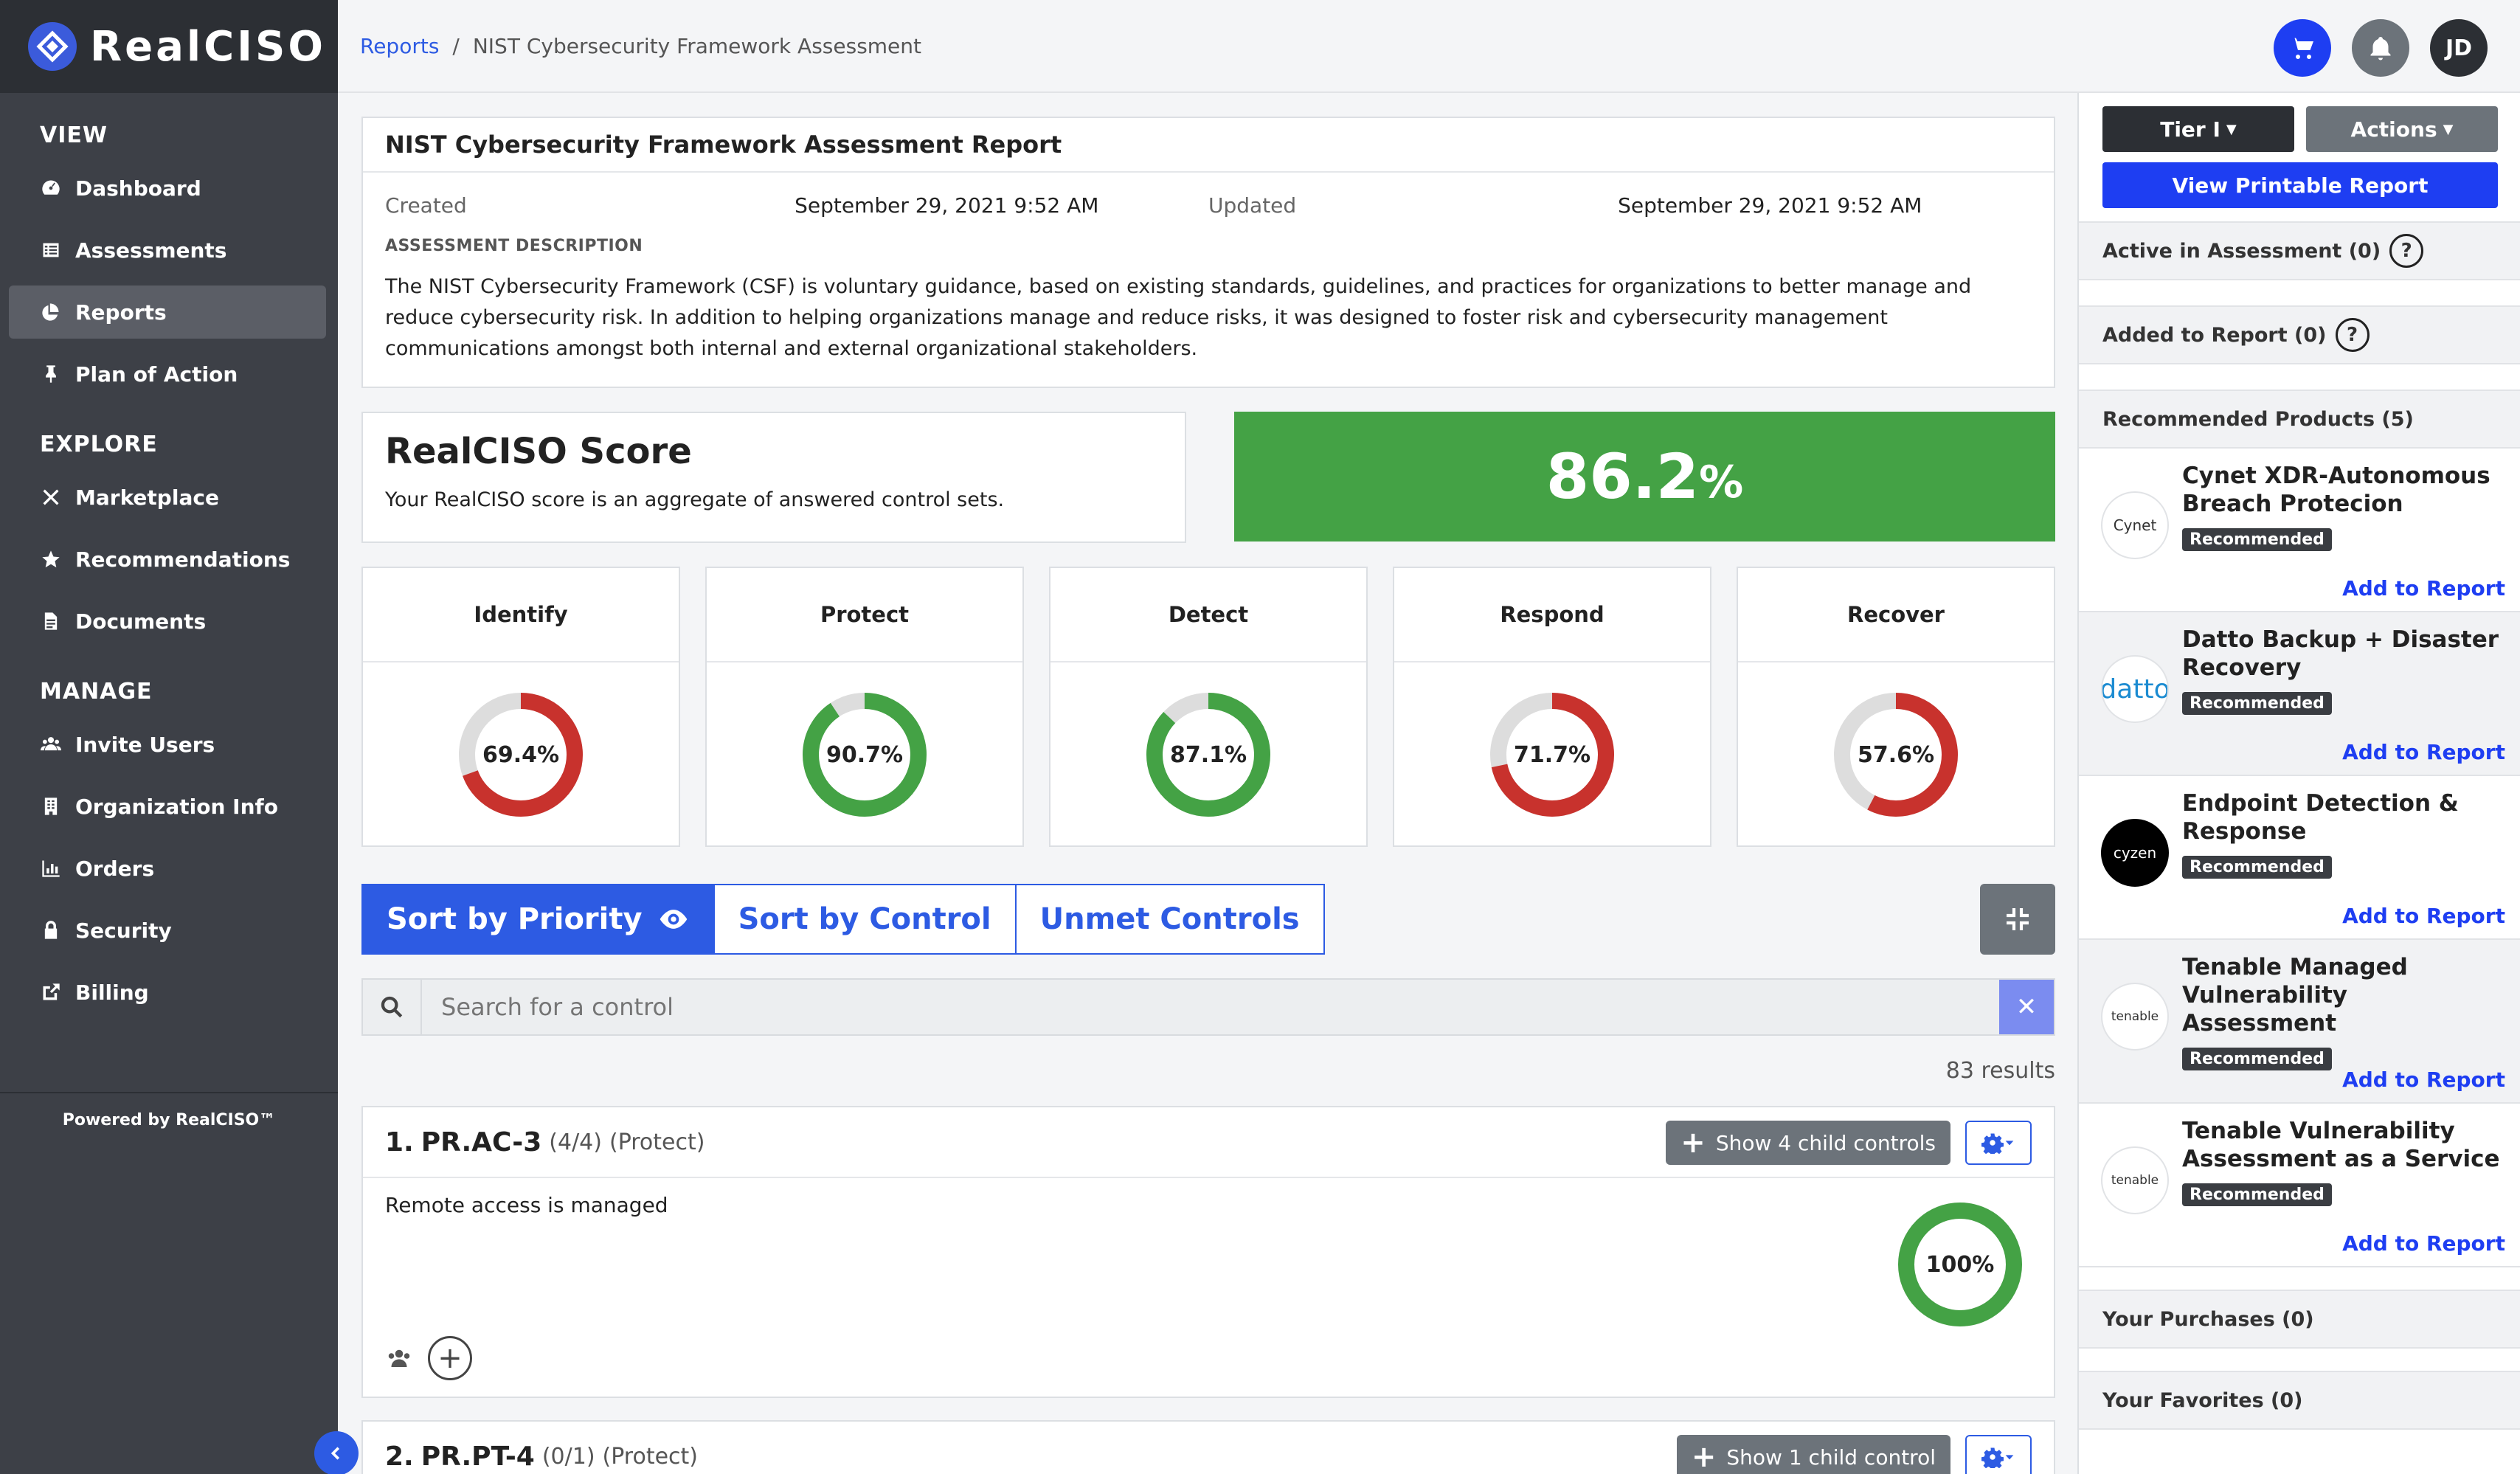 The width and height of the screenshot is (2520, 1474). What do you see at coordinates (2242, 251) in the screenshot?
I see `active-in-assessment-label: Active in Assessment (0)` at bounding box center [2242, 251].